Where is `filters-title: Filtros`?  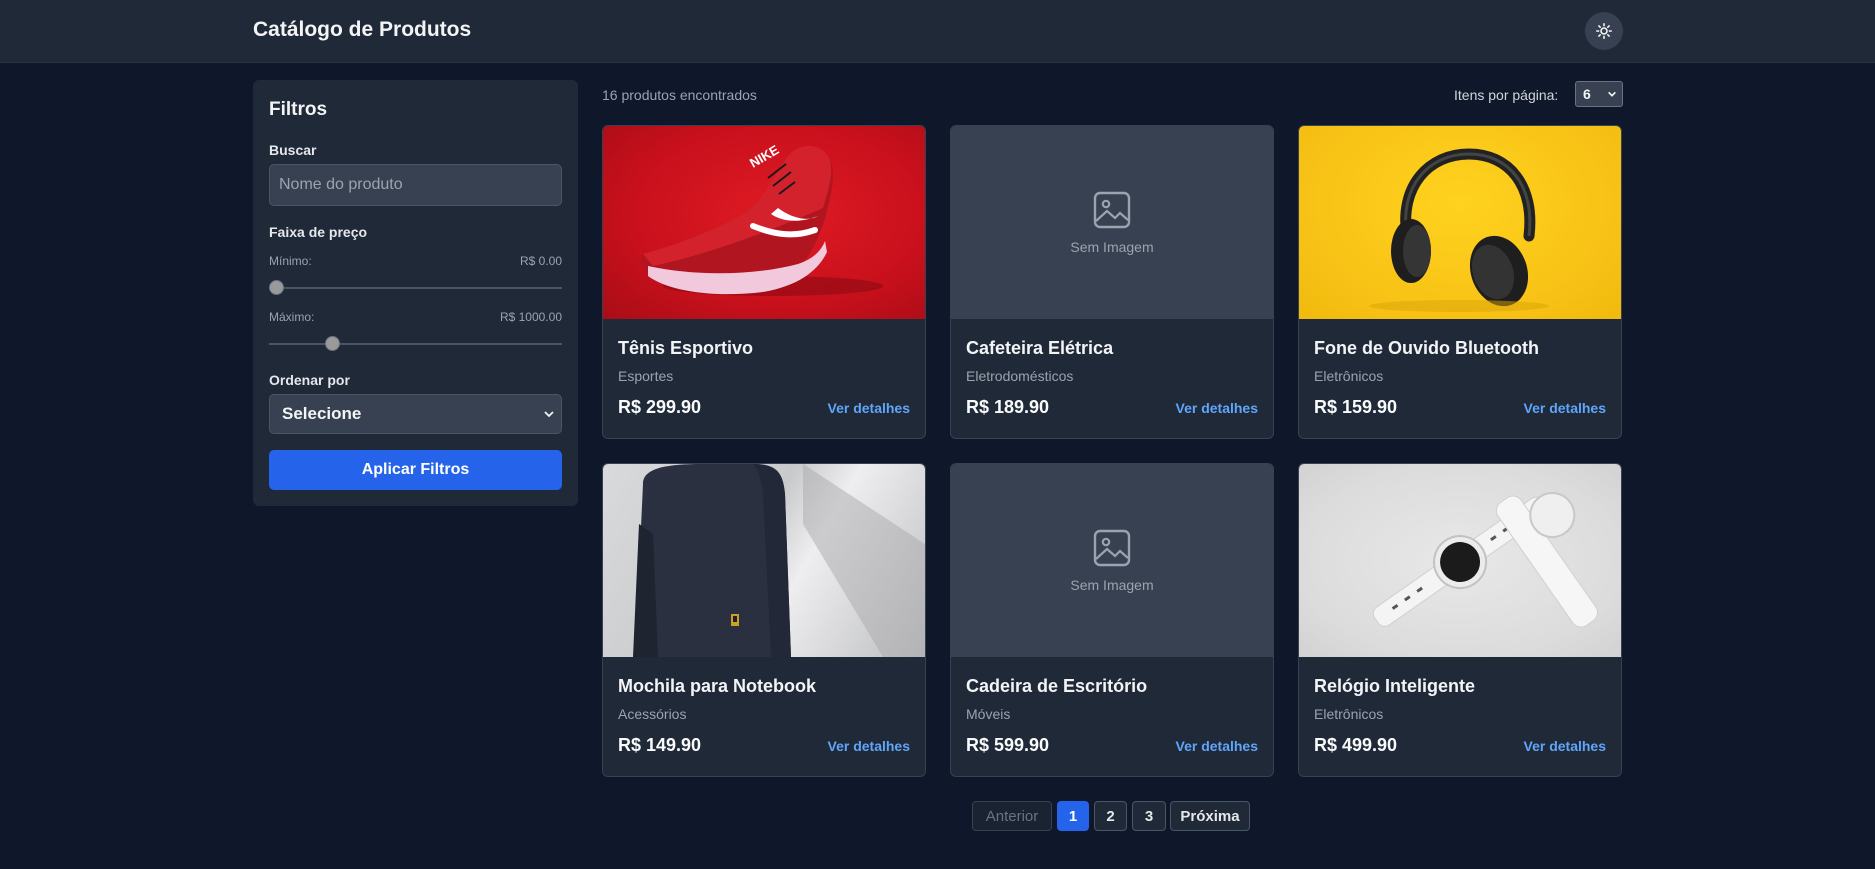 filters-title: Filtros is located at coordinates (298, 109).